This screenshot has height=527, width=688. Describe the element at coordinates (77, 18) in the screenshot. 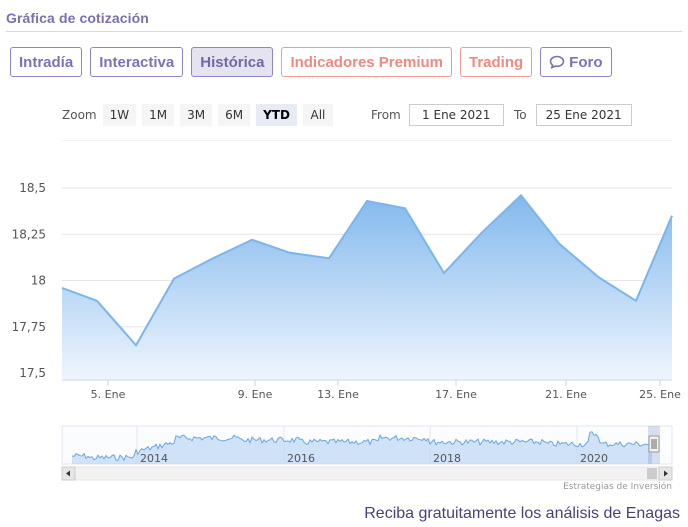

I see `page-title: Gráfica de cotización` at that location.